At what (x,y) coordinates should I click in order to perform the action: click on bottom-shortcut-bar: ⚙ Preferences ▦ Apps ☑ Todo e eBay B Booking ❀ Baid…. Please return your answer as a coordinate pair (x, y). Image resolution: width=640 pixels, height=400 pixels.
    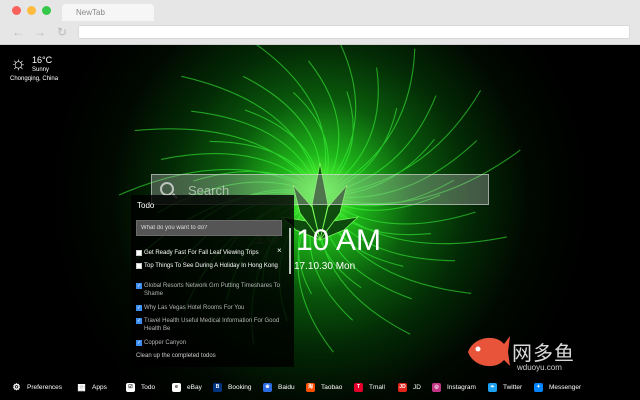
    Looking at the image, I should click on (320, 387).